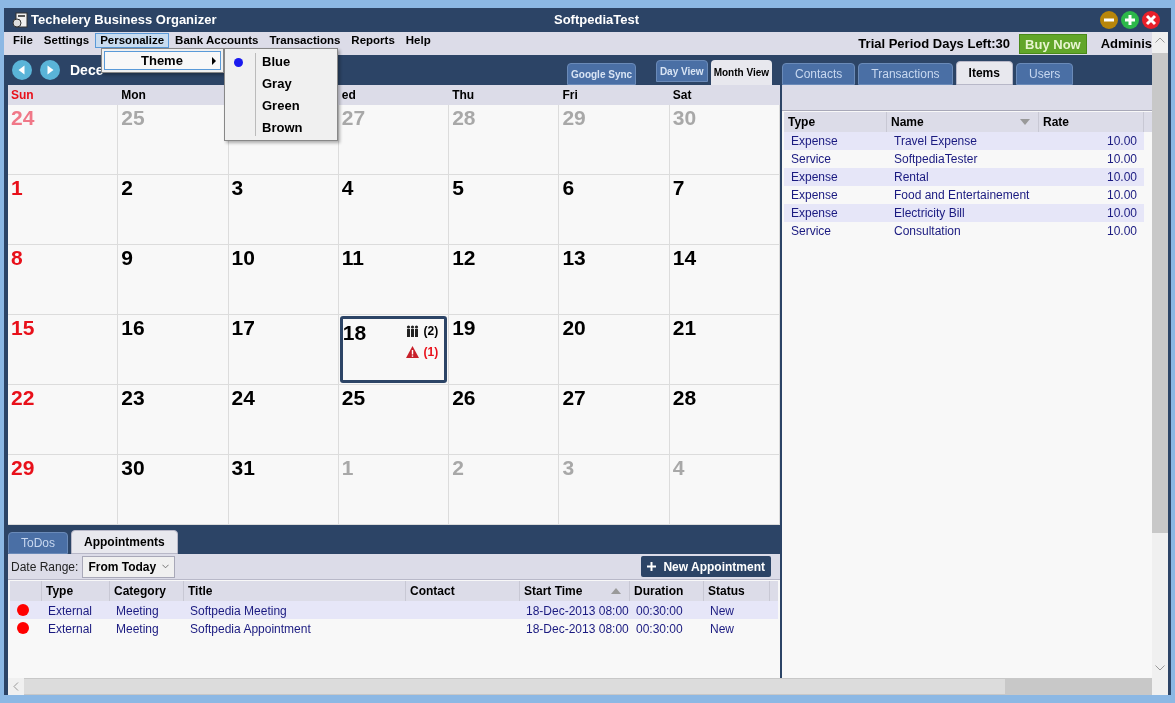  What do you see at coordinates (348, 95) in the screenshot?
I see `weekday-label: ed` at bounding box center [348, 95].